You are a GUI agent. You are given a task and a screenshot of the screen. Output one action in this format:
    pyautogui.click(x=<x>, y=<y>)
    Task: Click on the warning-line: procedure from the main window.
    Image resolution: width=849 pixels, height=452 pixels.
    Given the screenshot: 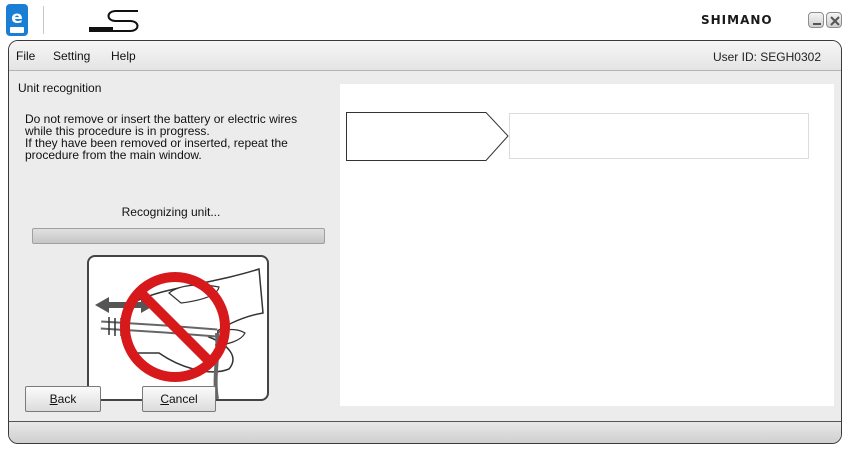 What is the action you would take?
    pyautogui.click(x=113, y=155)
    